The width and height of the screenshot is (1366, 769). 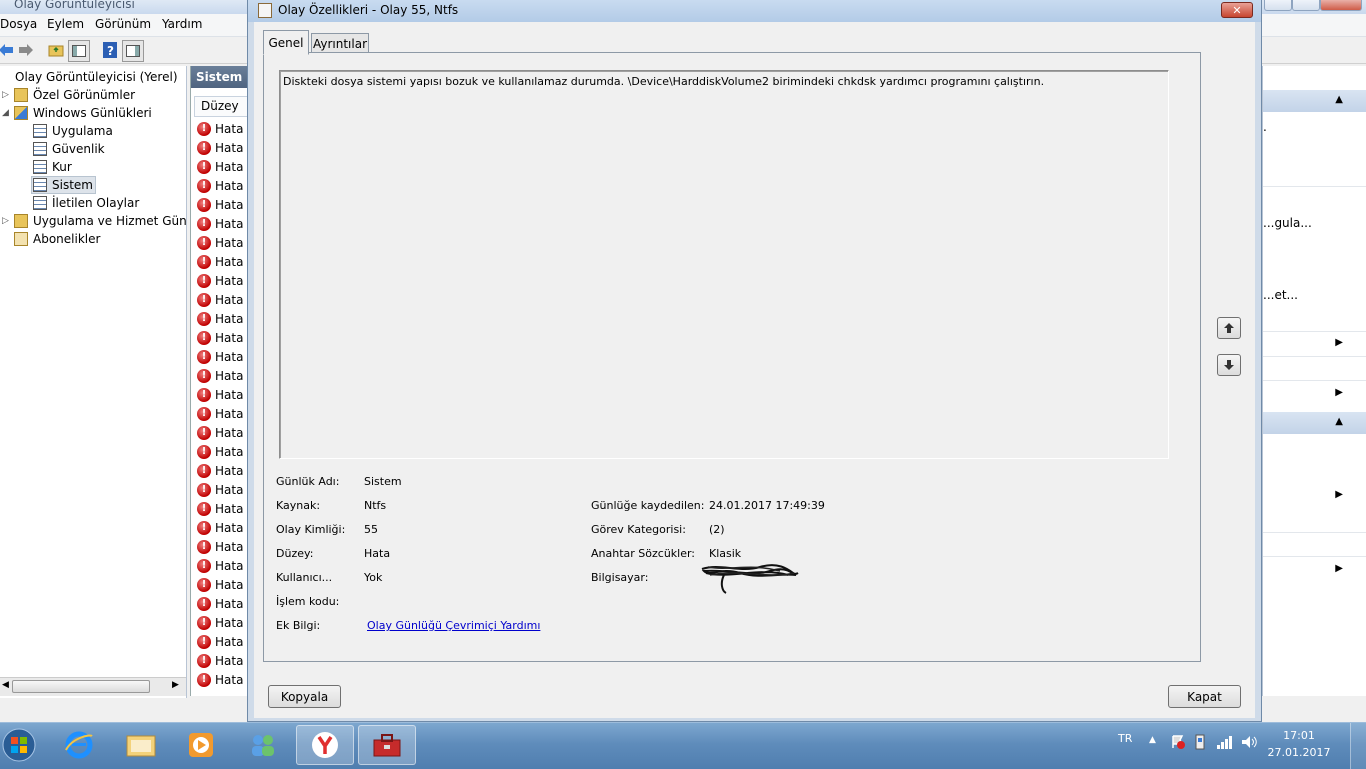 I want to click on horizontal-scrollbar: ◀ ▶, so click(x=93, y=686).